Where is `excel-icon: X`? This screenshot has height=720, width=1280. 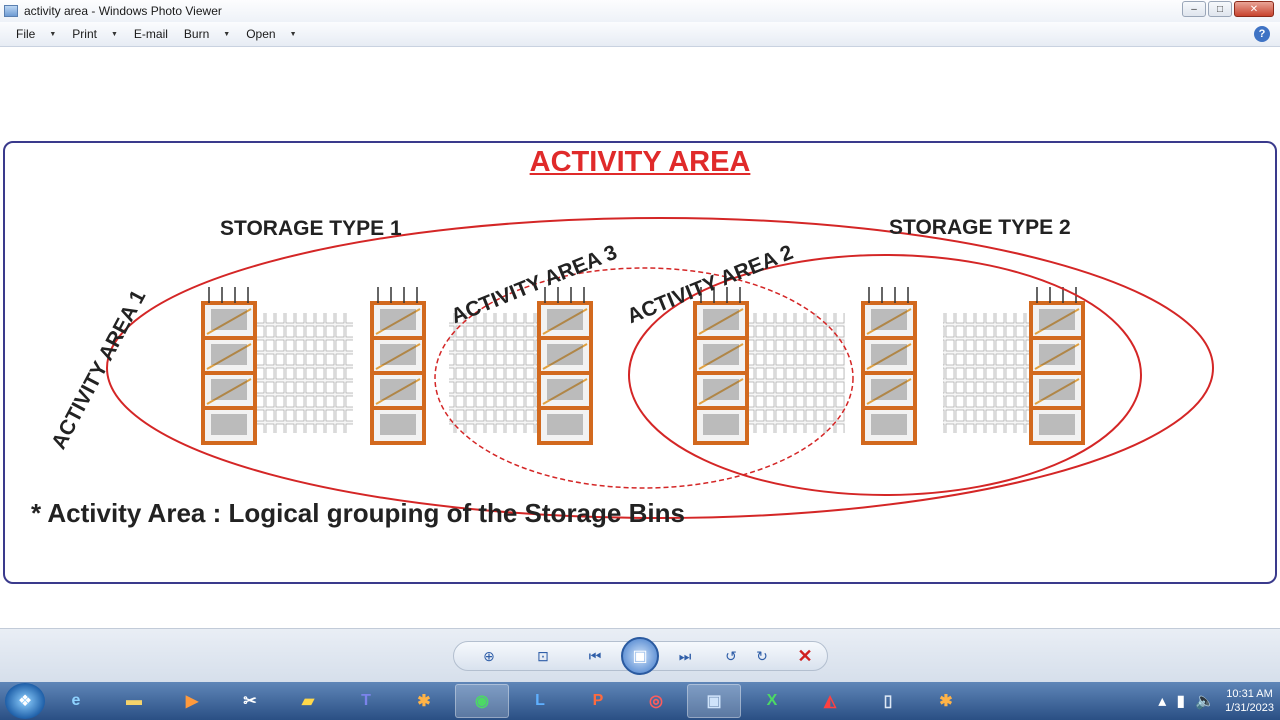
excel-icon: X is located at coordinates (772, 701).